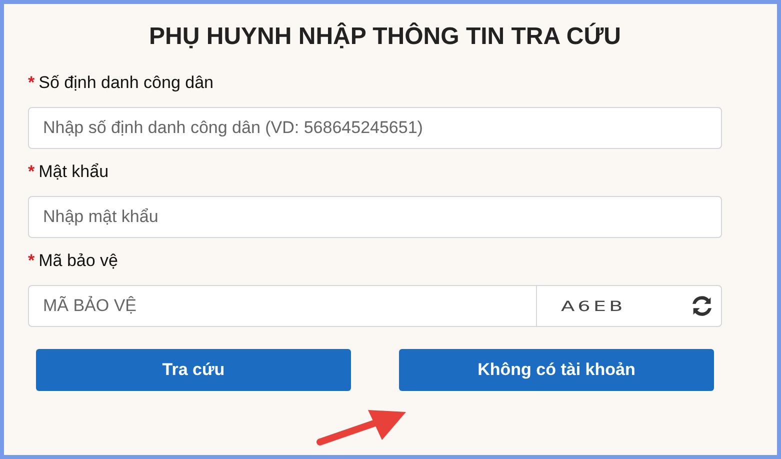  Describe the element at coordinates (282, 306) in the screenshot. I see `input-field: MÃ BẢO VỆ` at that location.